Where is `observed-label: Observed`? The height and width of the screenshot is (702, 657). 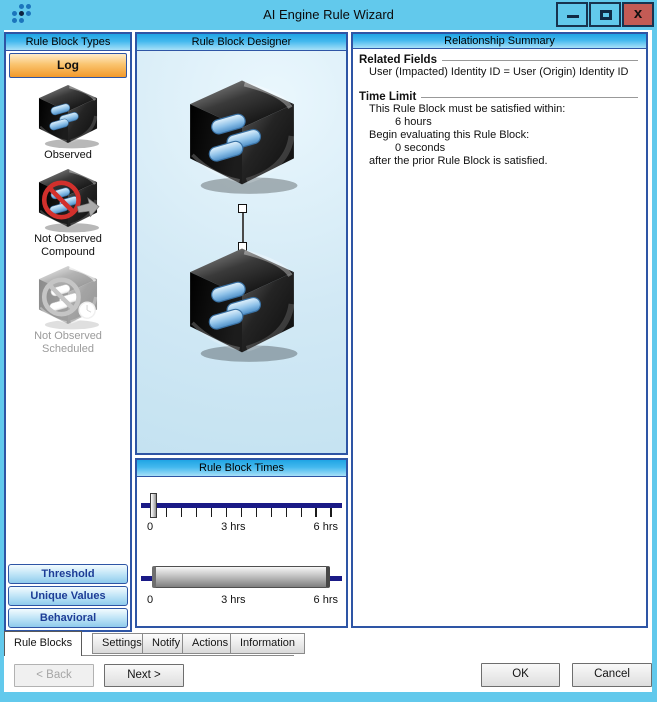
observed-label: Observed is located at coordinates (68, 155).